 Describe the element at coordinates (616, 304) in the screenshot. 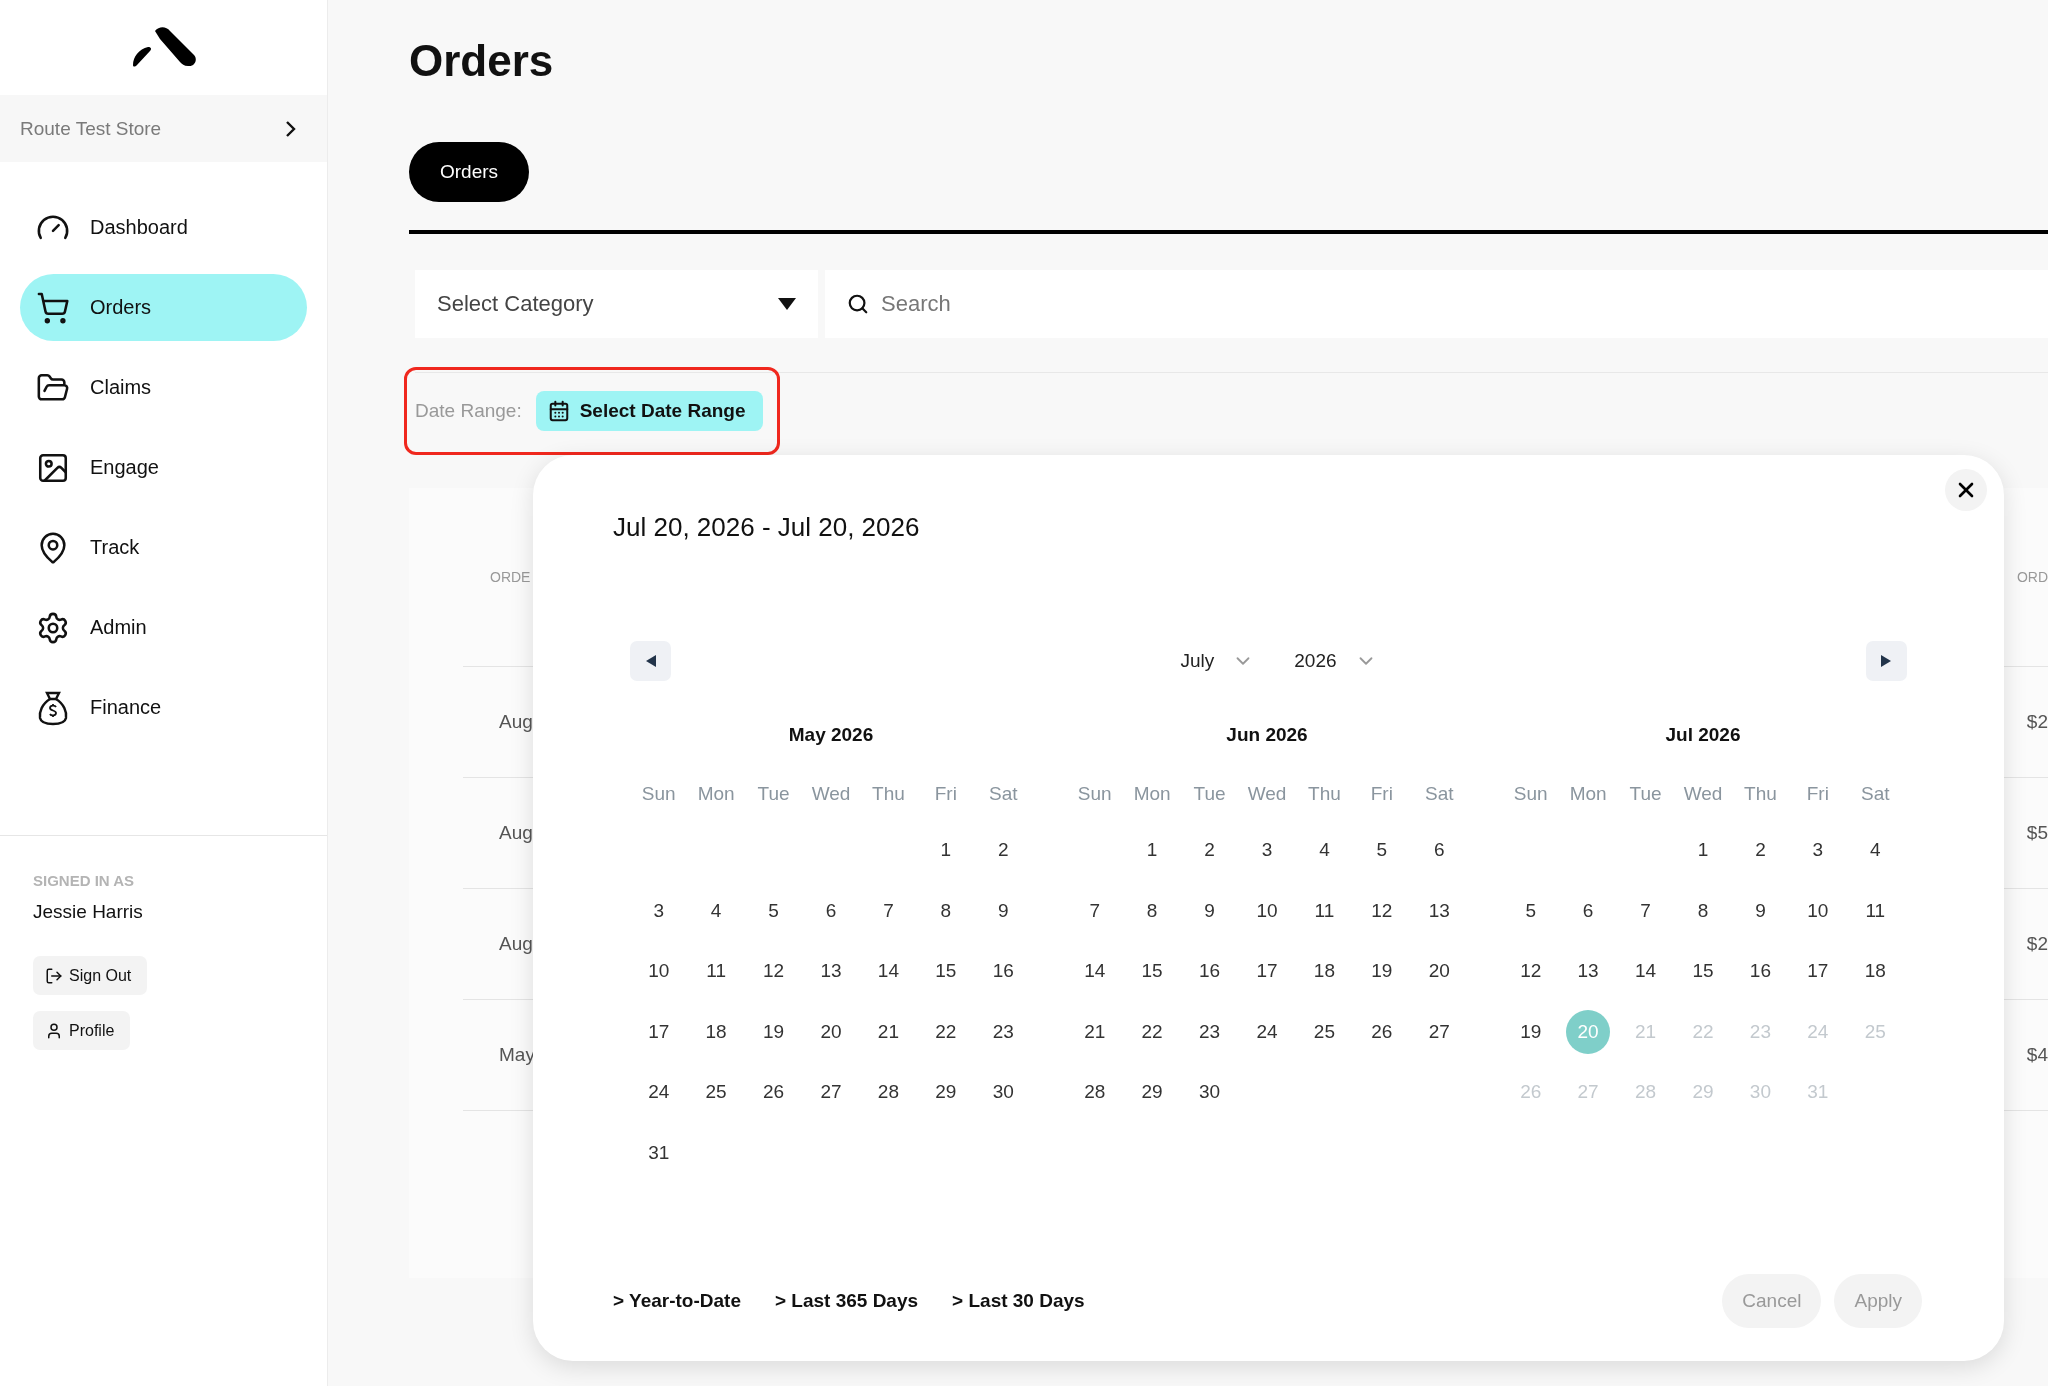

I see `category-select: Select Category` at that location.